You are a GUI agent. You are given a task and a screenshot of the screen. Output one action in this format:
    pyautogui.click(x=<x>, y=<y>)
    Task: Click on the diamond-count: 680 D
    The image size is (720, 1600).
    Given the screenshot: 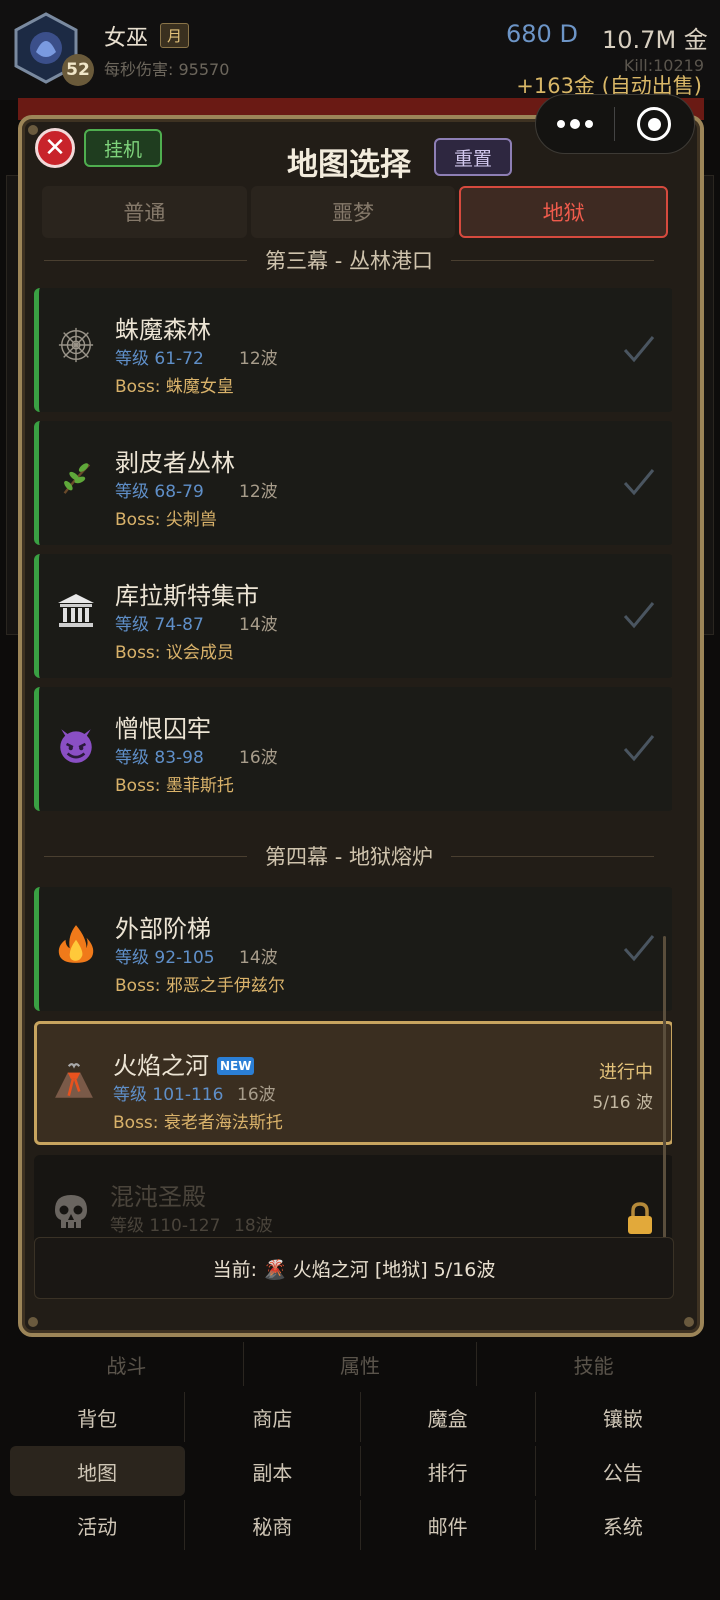 What is the action you would take?
    pyautogui.click(x=542, y=34)
    